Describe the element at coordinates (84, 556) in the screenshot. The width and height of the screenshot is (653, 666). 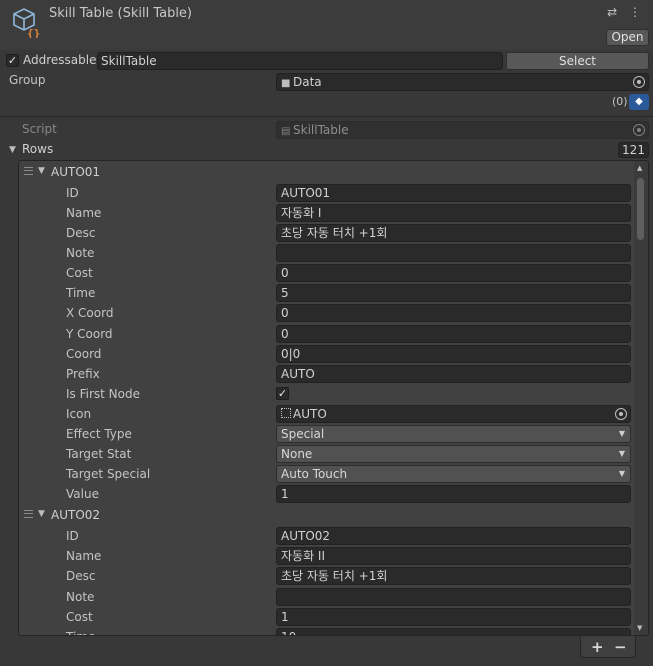
I see `property-label: Name` at that location.